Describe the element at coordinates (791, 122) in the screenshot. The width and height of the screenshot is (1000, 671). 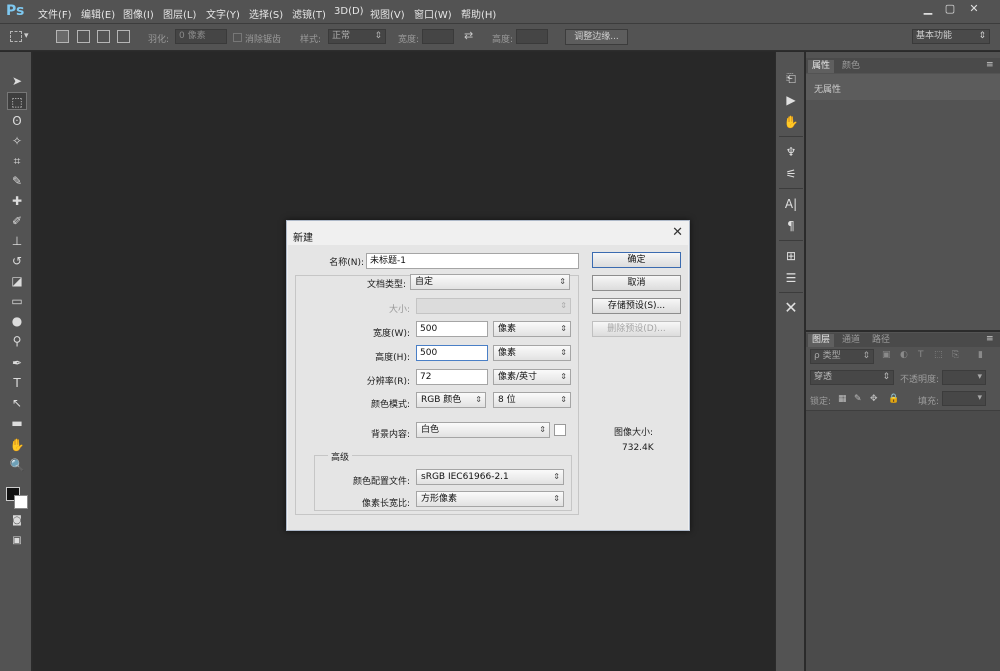
I see `tool-presets-icon: ✋` at that location.